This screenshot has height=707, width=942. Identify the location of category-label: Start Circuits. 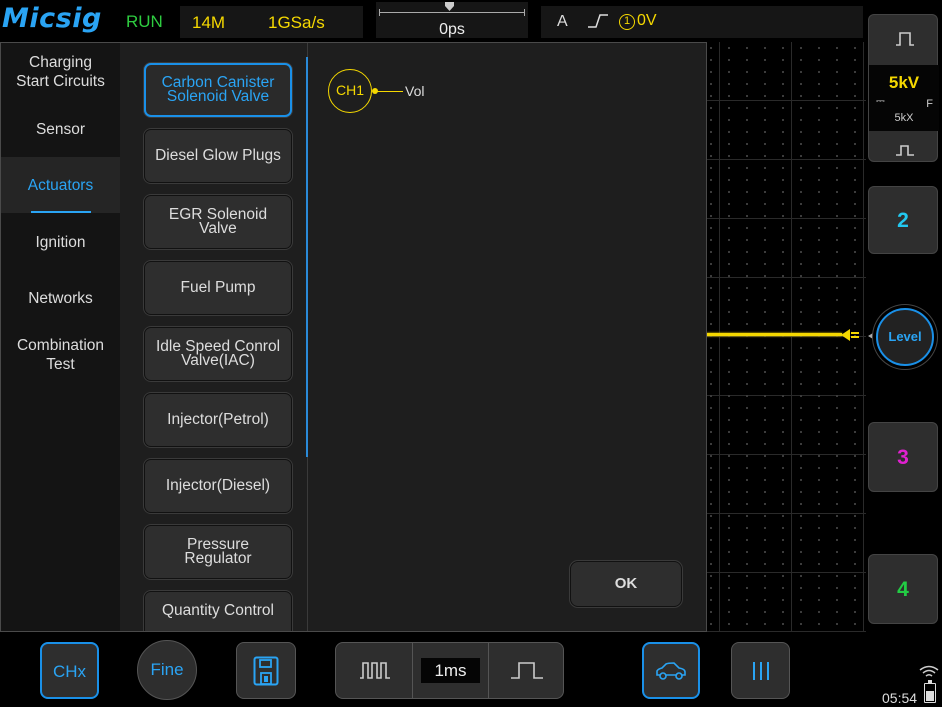
(60, 81).